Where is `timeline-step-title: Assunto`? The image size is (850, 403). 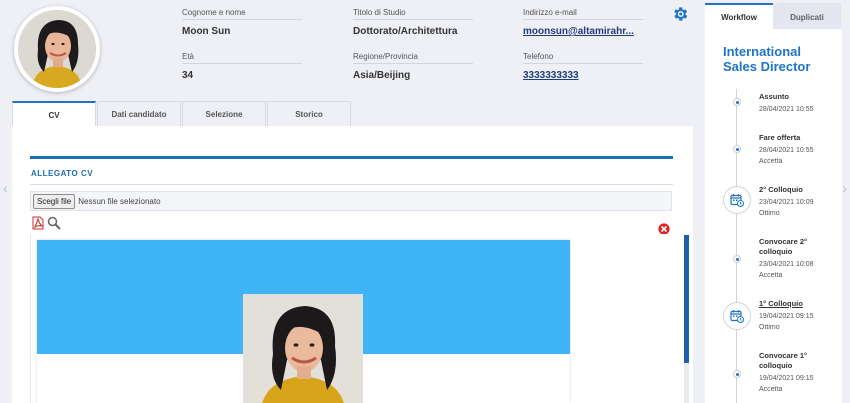 timeline-step-title: Assunto is located at coordinates (774, 96).